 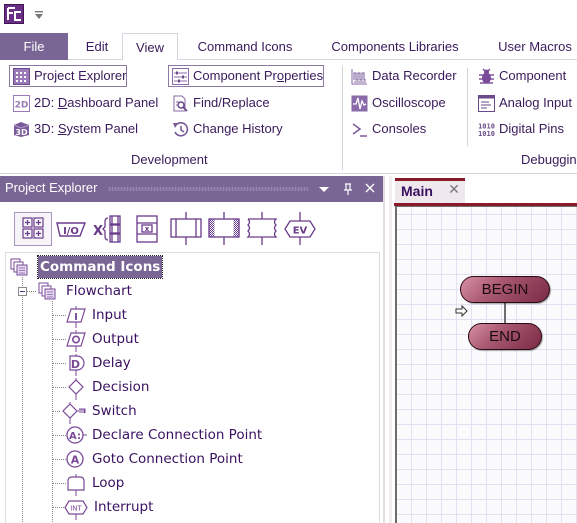 I want to click on tree-folder-label: Flowchart, so click(x=99, y=291).